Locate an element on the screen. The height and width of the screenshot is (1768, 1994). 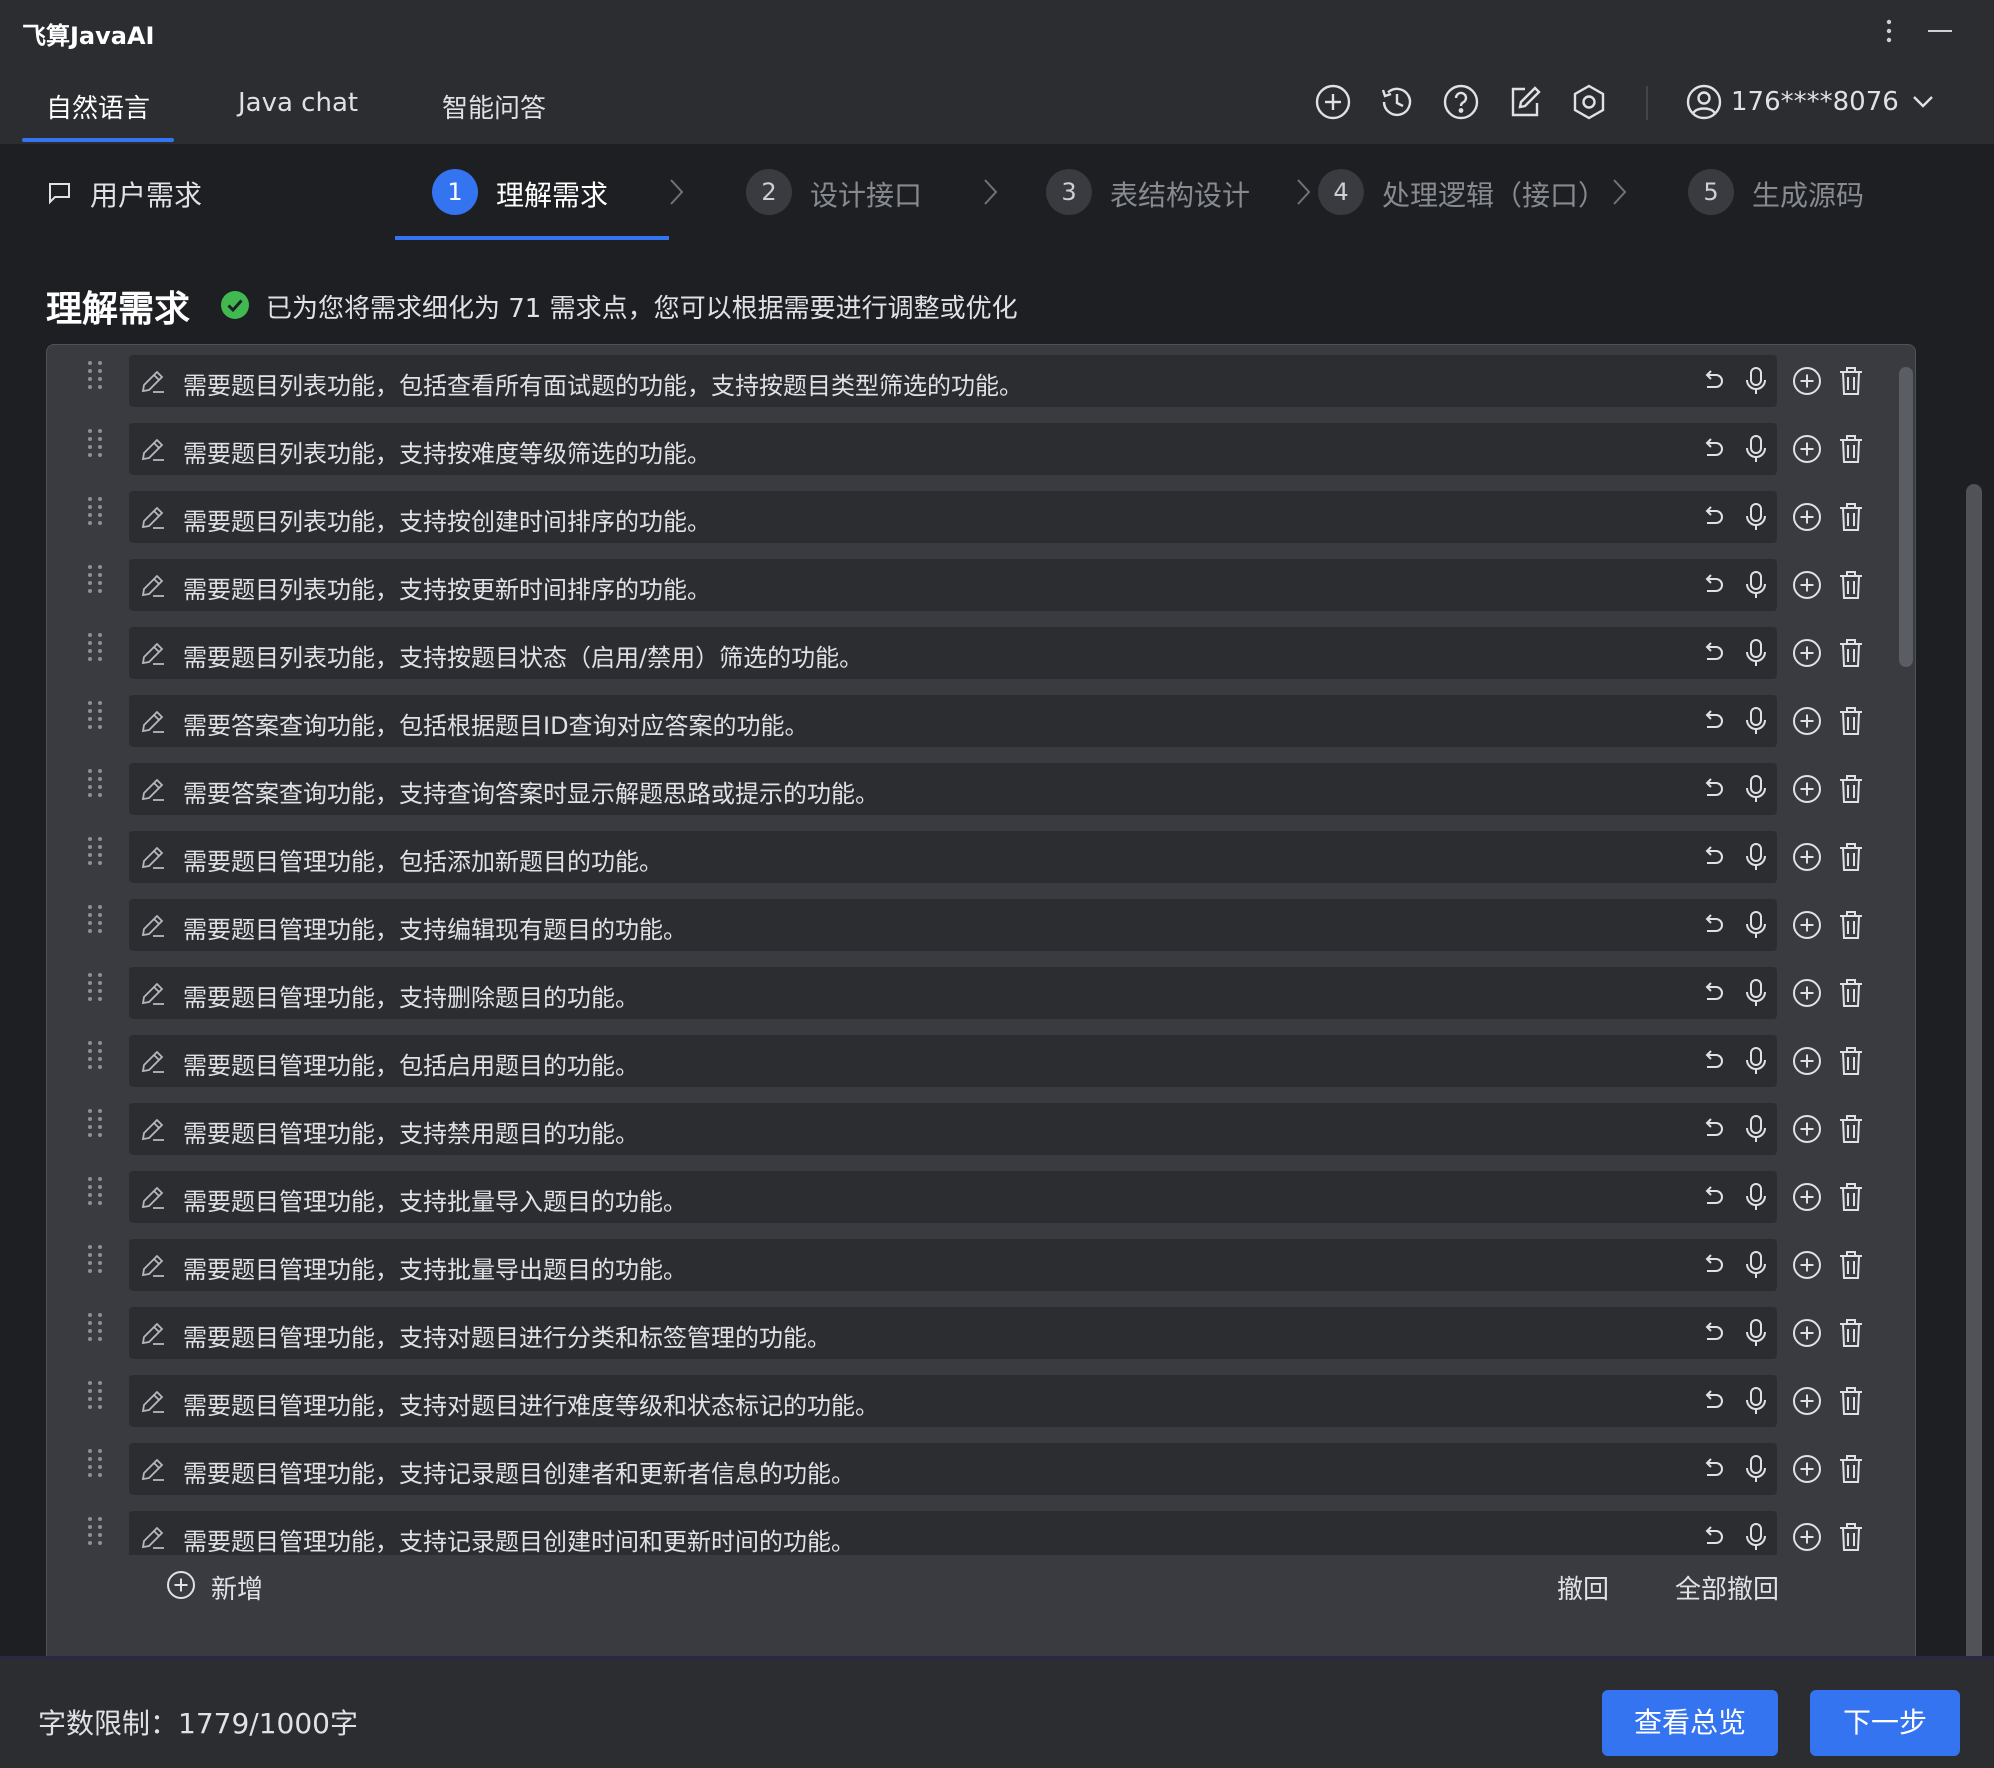
requirement-text: 需要答案查询功能，支持查询答案时显示解题思路或提示的功能。 is located at coordinates (531, 791).